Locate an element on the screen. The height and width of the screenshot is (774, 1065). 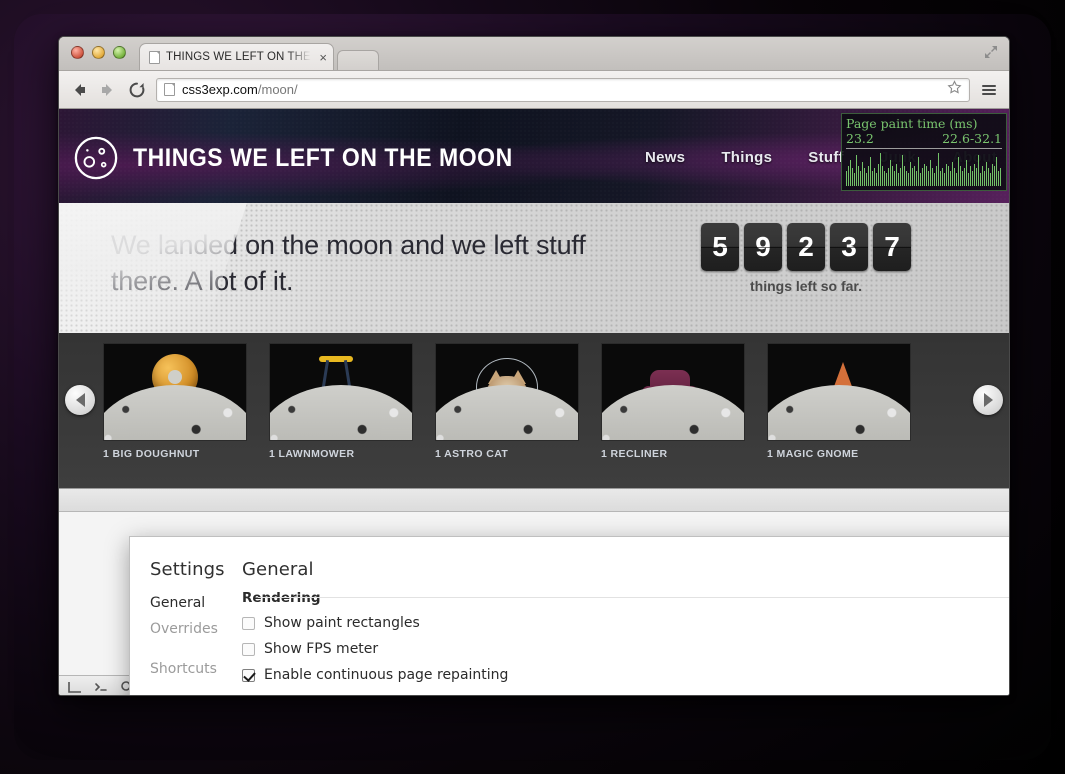
hamburger-menu-icon is located at coordinates (989, 90).